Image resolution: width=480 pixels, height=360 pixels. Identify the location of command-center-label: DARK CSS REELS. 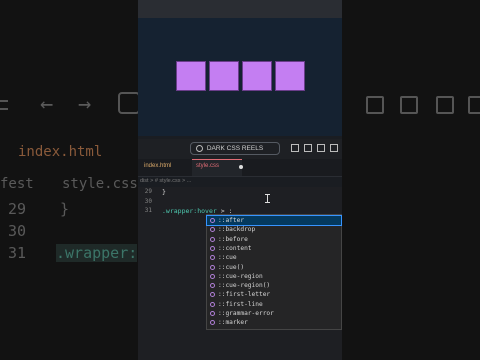
(235, 148).